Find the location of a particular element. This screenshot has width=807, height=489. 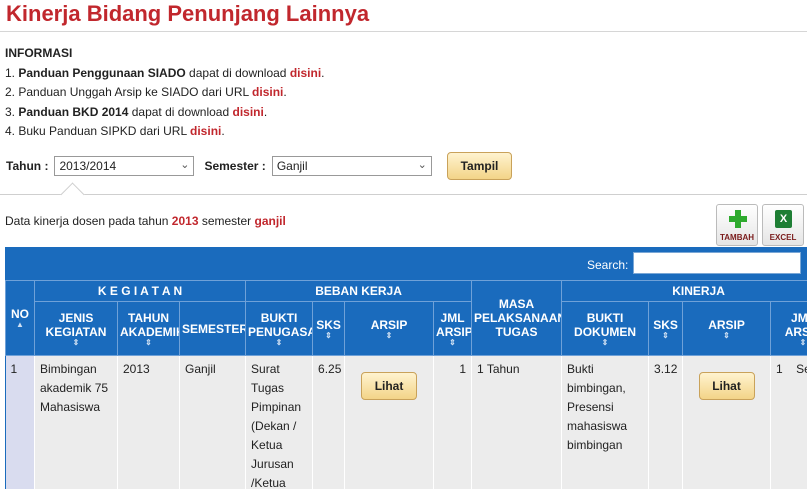

column-header-no: NO ▲ is located at coordinates (20, 318).